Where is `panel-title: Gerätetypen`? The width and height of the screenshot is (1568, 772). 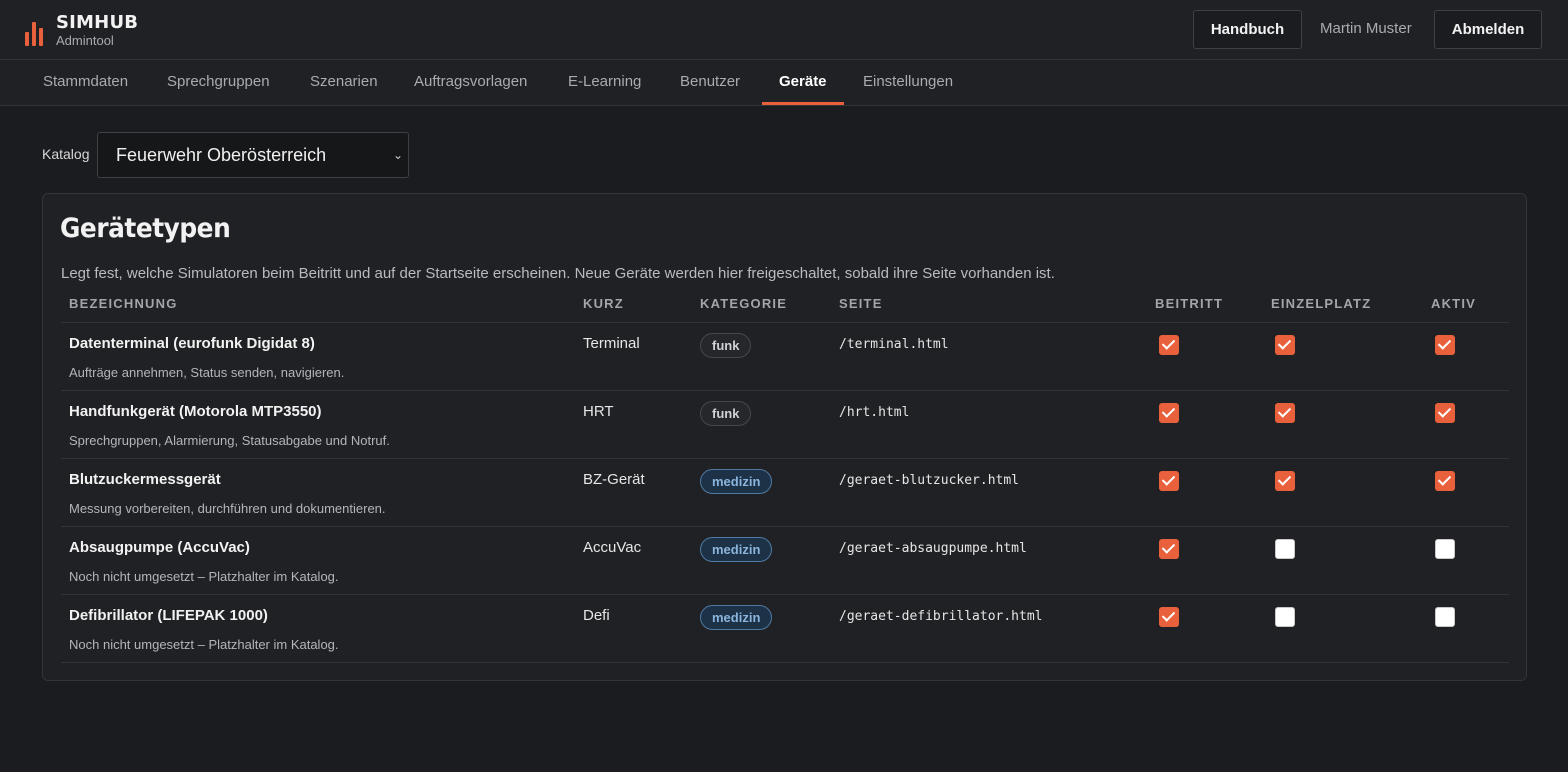
panel-title: Gerätetypen is located at coordinates (145, 228).